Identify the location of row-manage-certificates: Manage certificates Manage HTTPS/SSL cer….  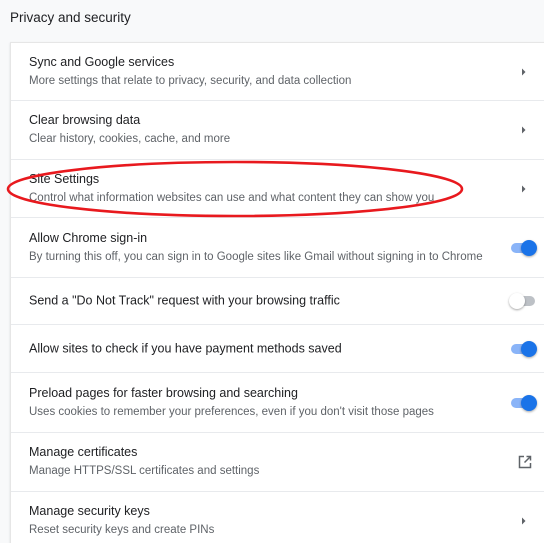
(277, 462).